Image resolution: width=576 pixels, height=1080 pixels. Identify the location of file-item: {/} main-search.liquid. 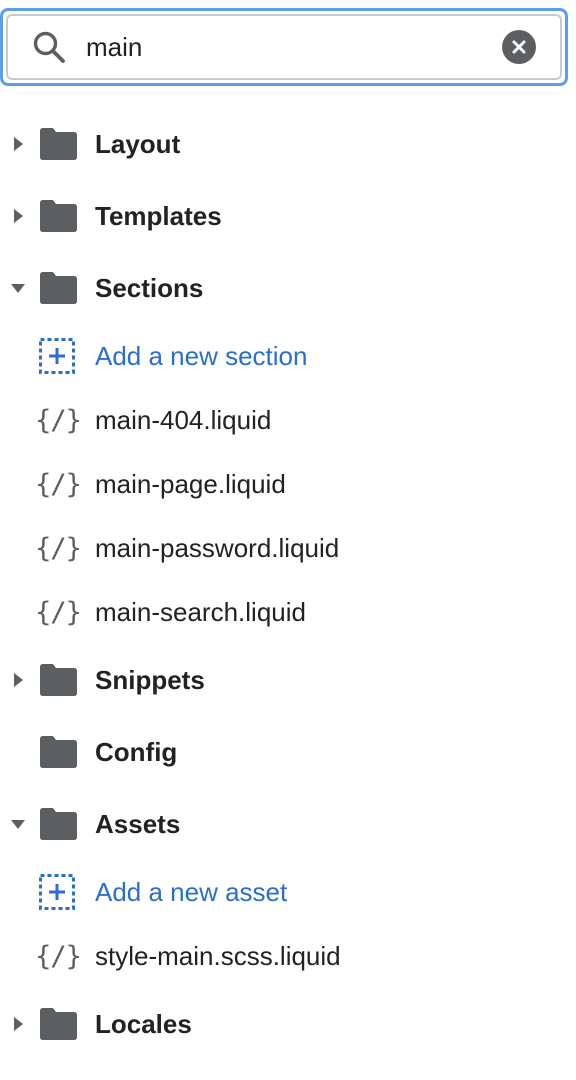
(288, 612).